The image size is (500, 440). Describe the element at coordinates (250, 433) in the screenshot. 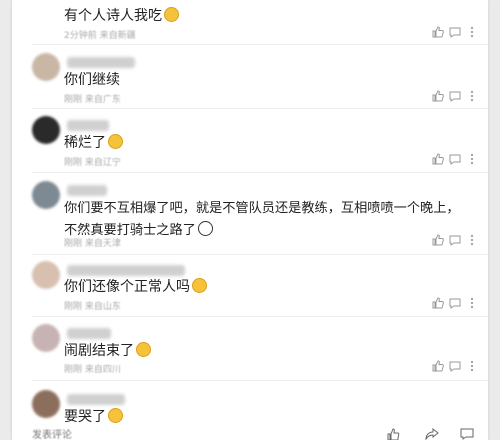

I see `compose-bar: 发表评论` at that location.